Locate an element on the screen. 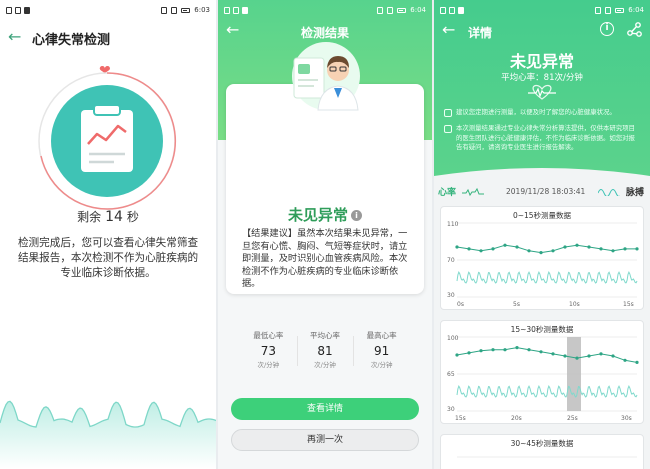 Image resolution: width=650 pixels, height=469 pixels. x-tick: 20s is located at coordinates (516, 418).